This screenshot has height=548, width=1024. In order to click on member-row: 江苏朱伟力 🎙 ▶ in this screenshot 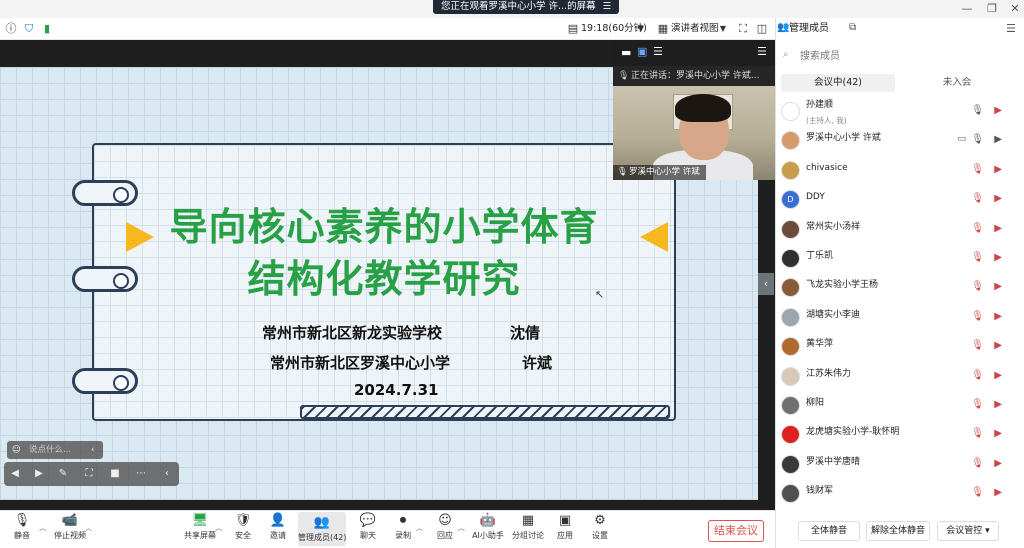, I will do `click(899, 376)`.